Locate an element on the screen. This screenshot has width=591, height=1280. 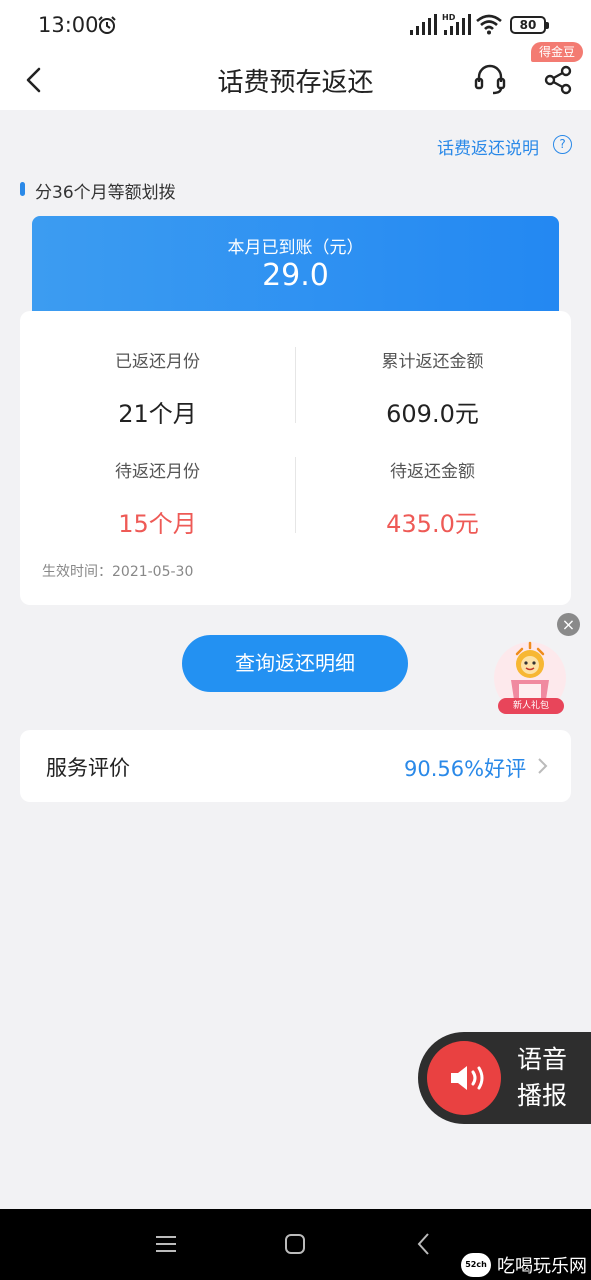
share-icon is located at coordinates (558, 78).